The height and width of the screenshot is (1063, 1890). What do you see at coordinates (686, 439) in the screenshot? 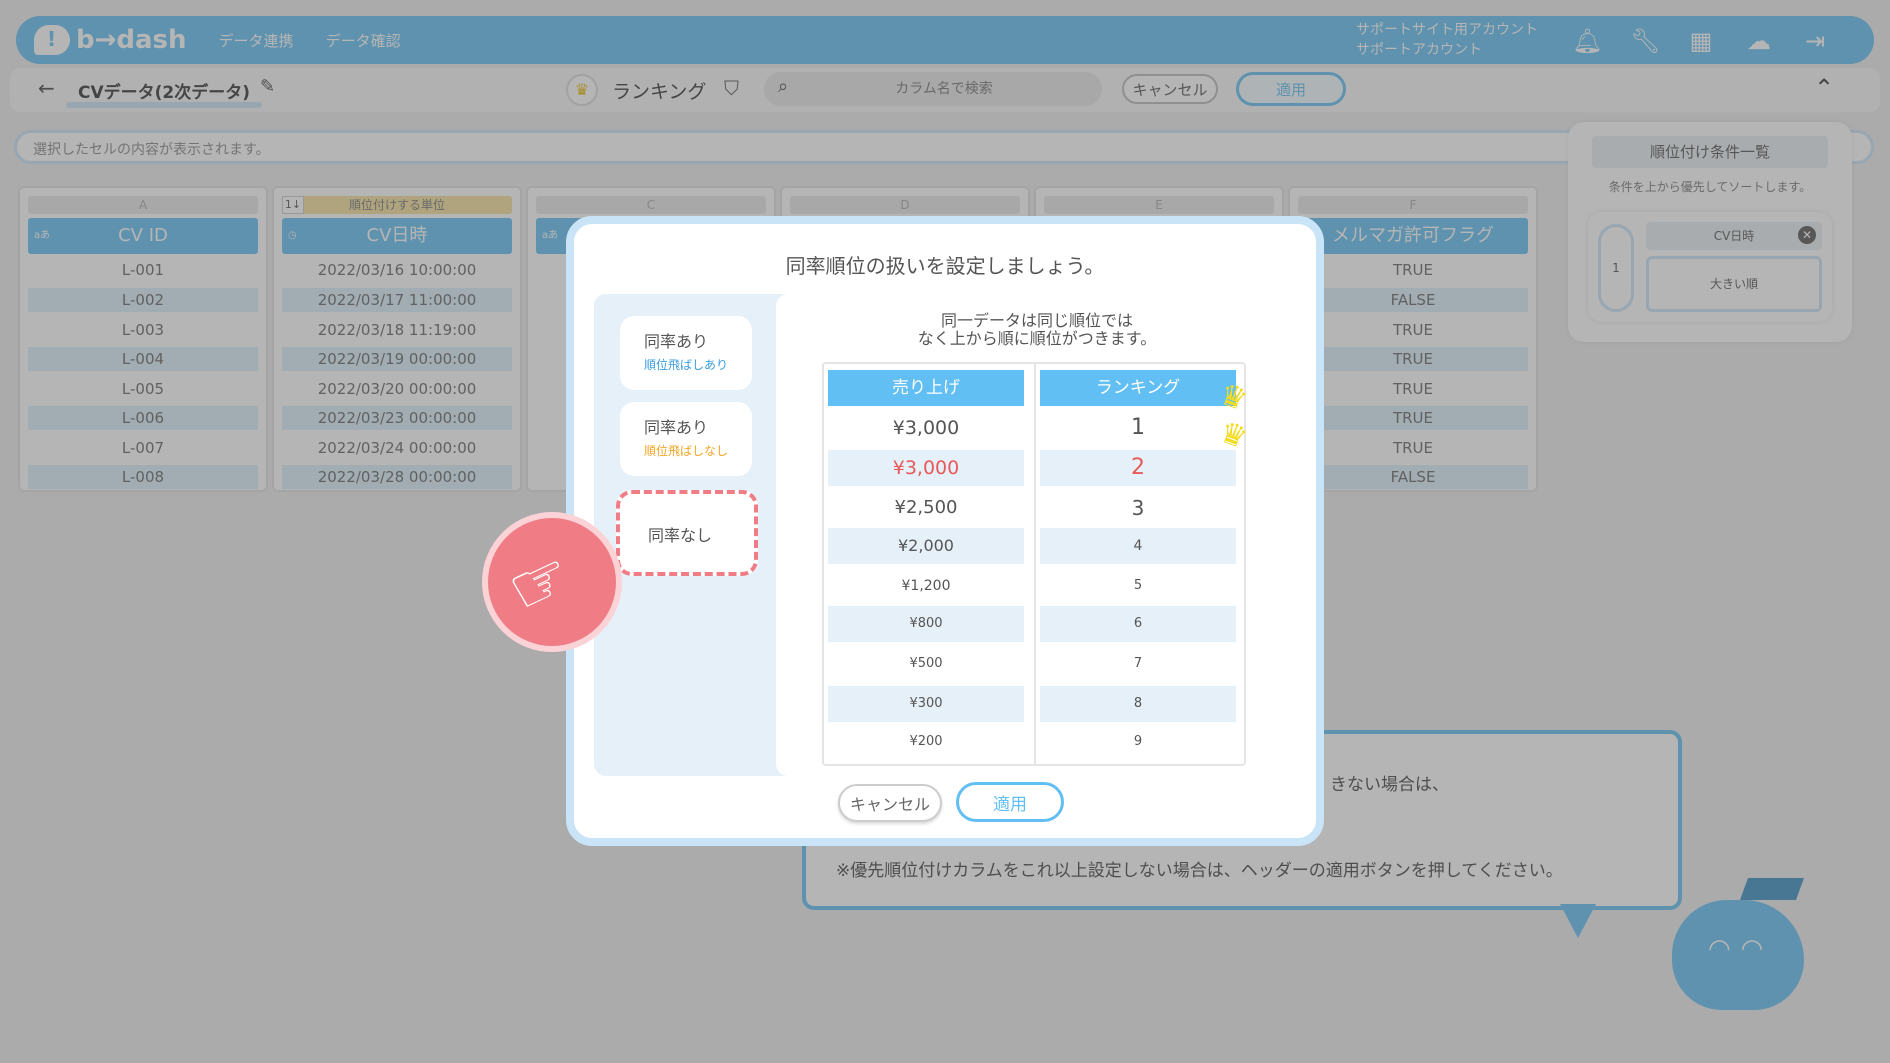
I see `option-tie-no-skip: 同率あり 順位飛ばしなし` at bounding box center [686, 439].